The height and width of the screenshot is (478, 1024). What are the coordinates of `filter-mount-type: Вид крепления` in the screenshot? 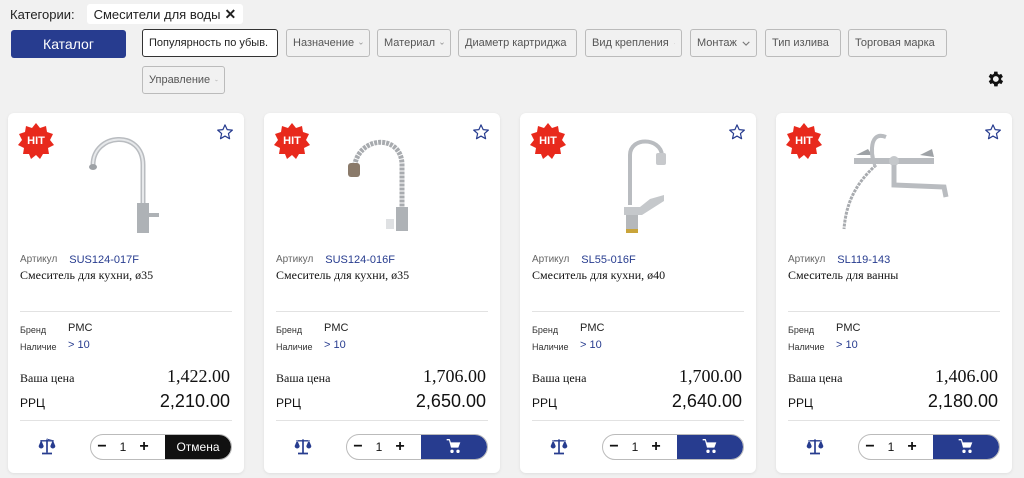 It's located at (633, 43).